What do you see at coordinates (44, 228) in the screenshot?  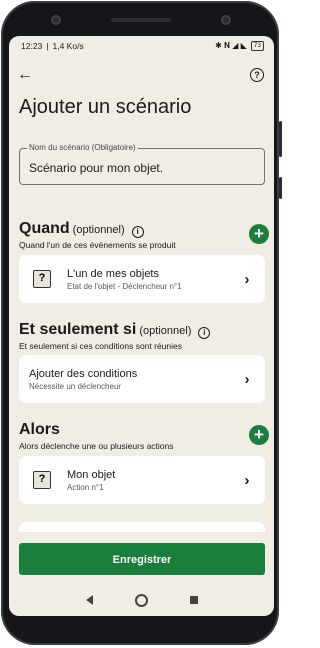 I see `quand-title: Quand` at bounding box center [44, 228].